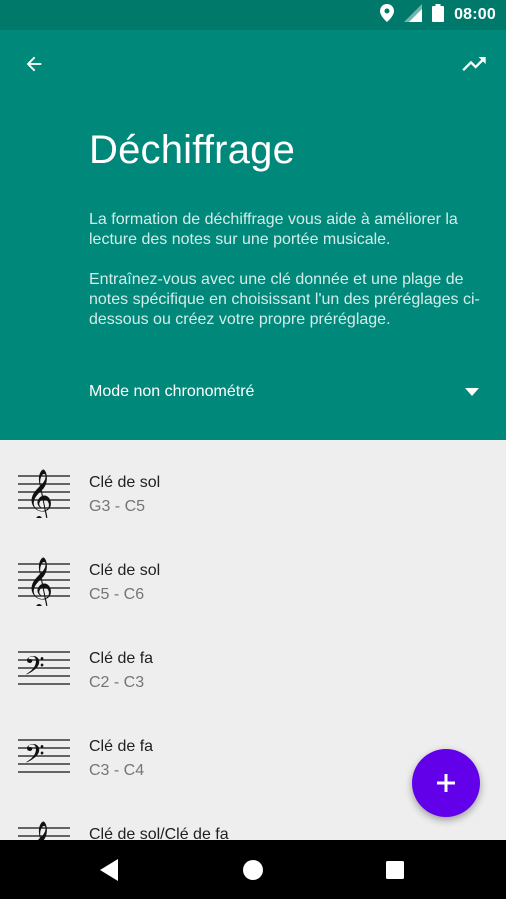  What do you see at coordinates (387, 15) in the screenshot?
I see `location-icon` at bounding box center [387, 15].